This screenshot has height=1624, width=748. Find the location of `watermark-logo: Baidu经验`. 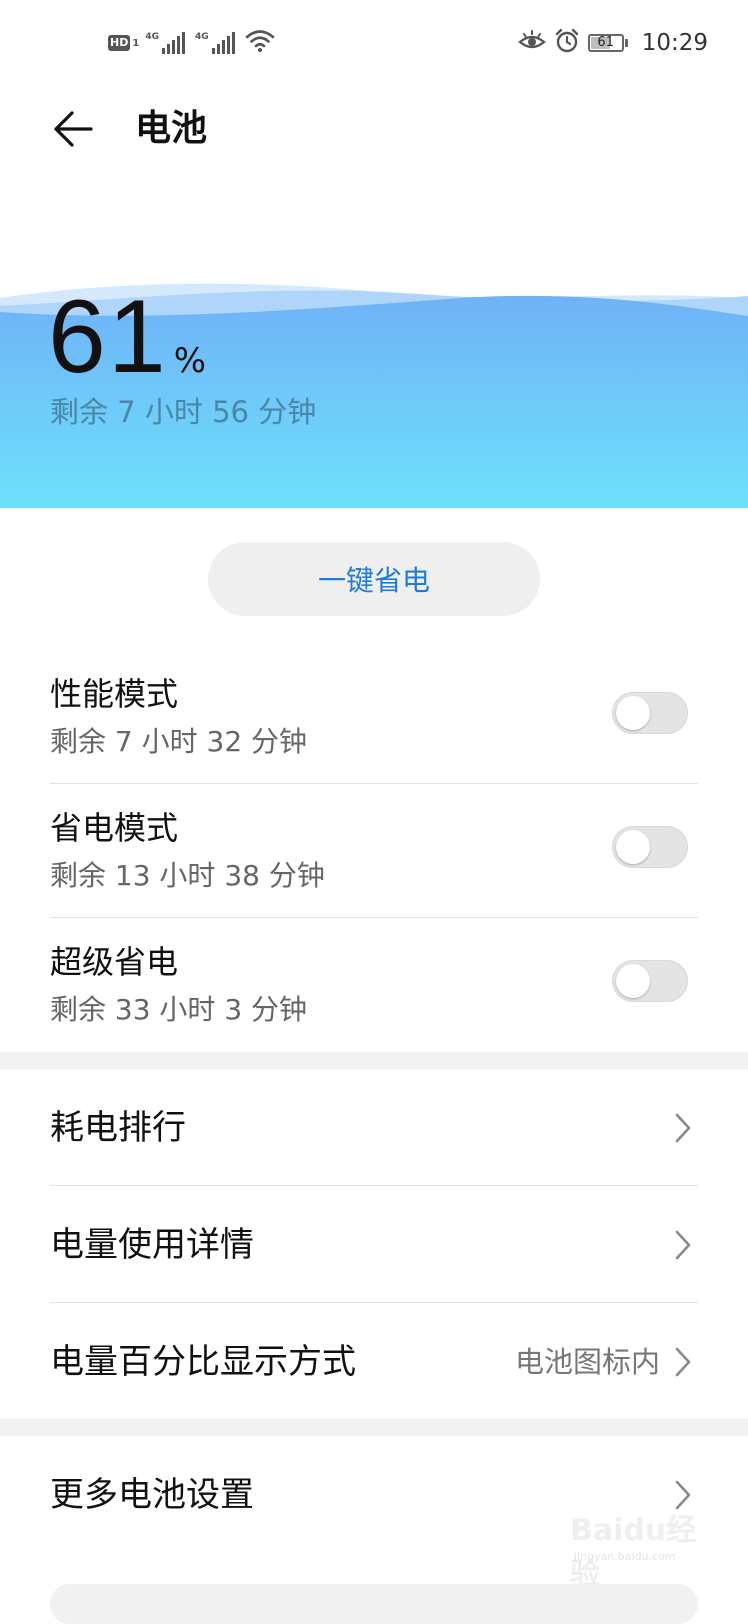

watermark-logo: Baidu经验 is located at coordinates (633, 1552).